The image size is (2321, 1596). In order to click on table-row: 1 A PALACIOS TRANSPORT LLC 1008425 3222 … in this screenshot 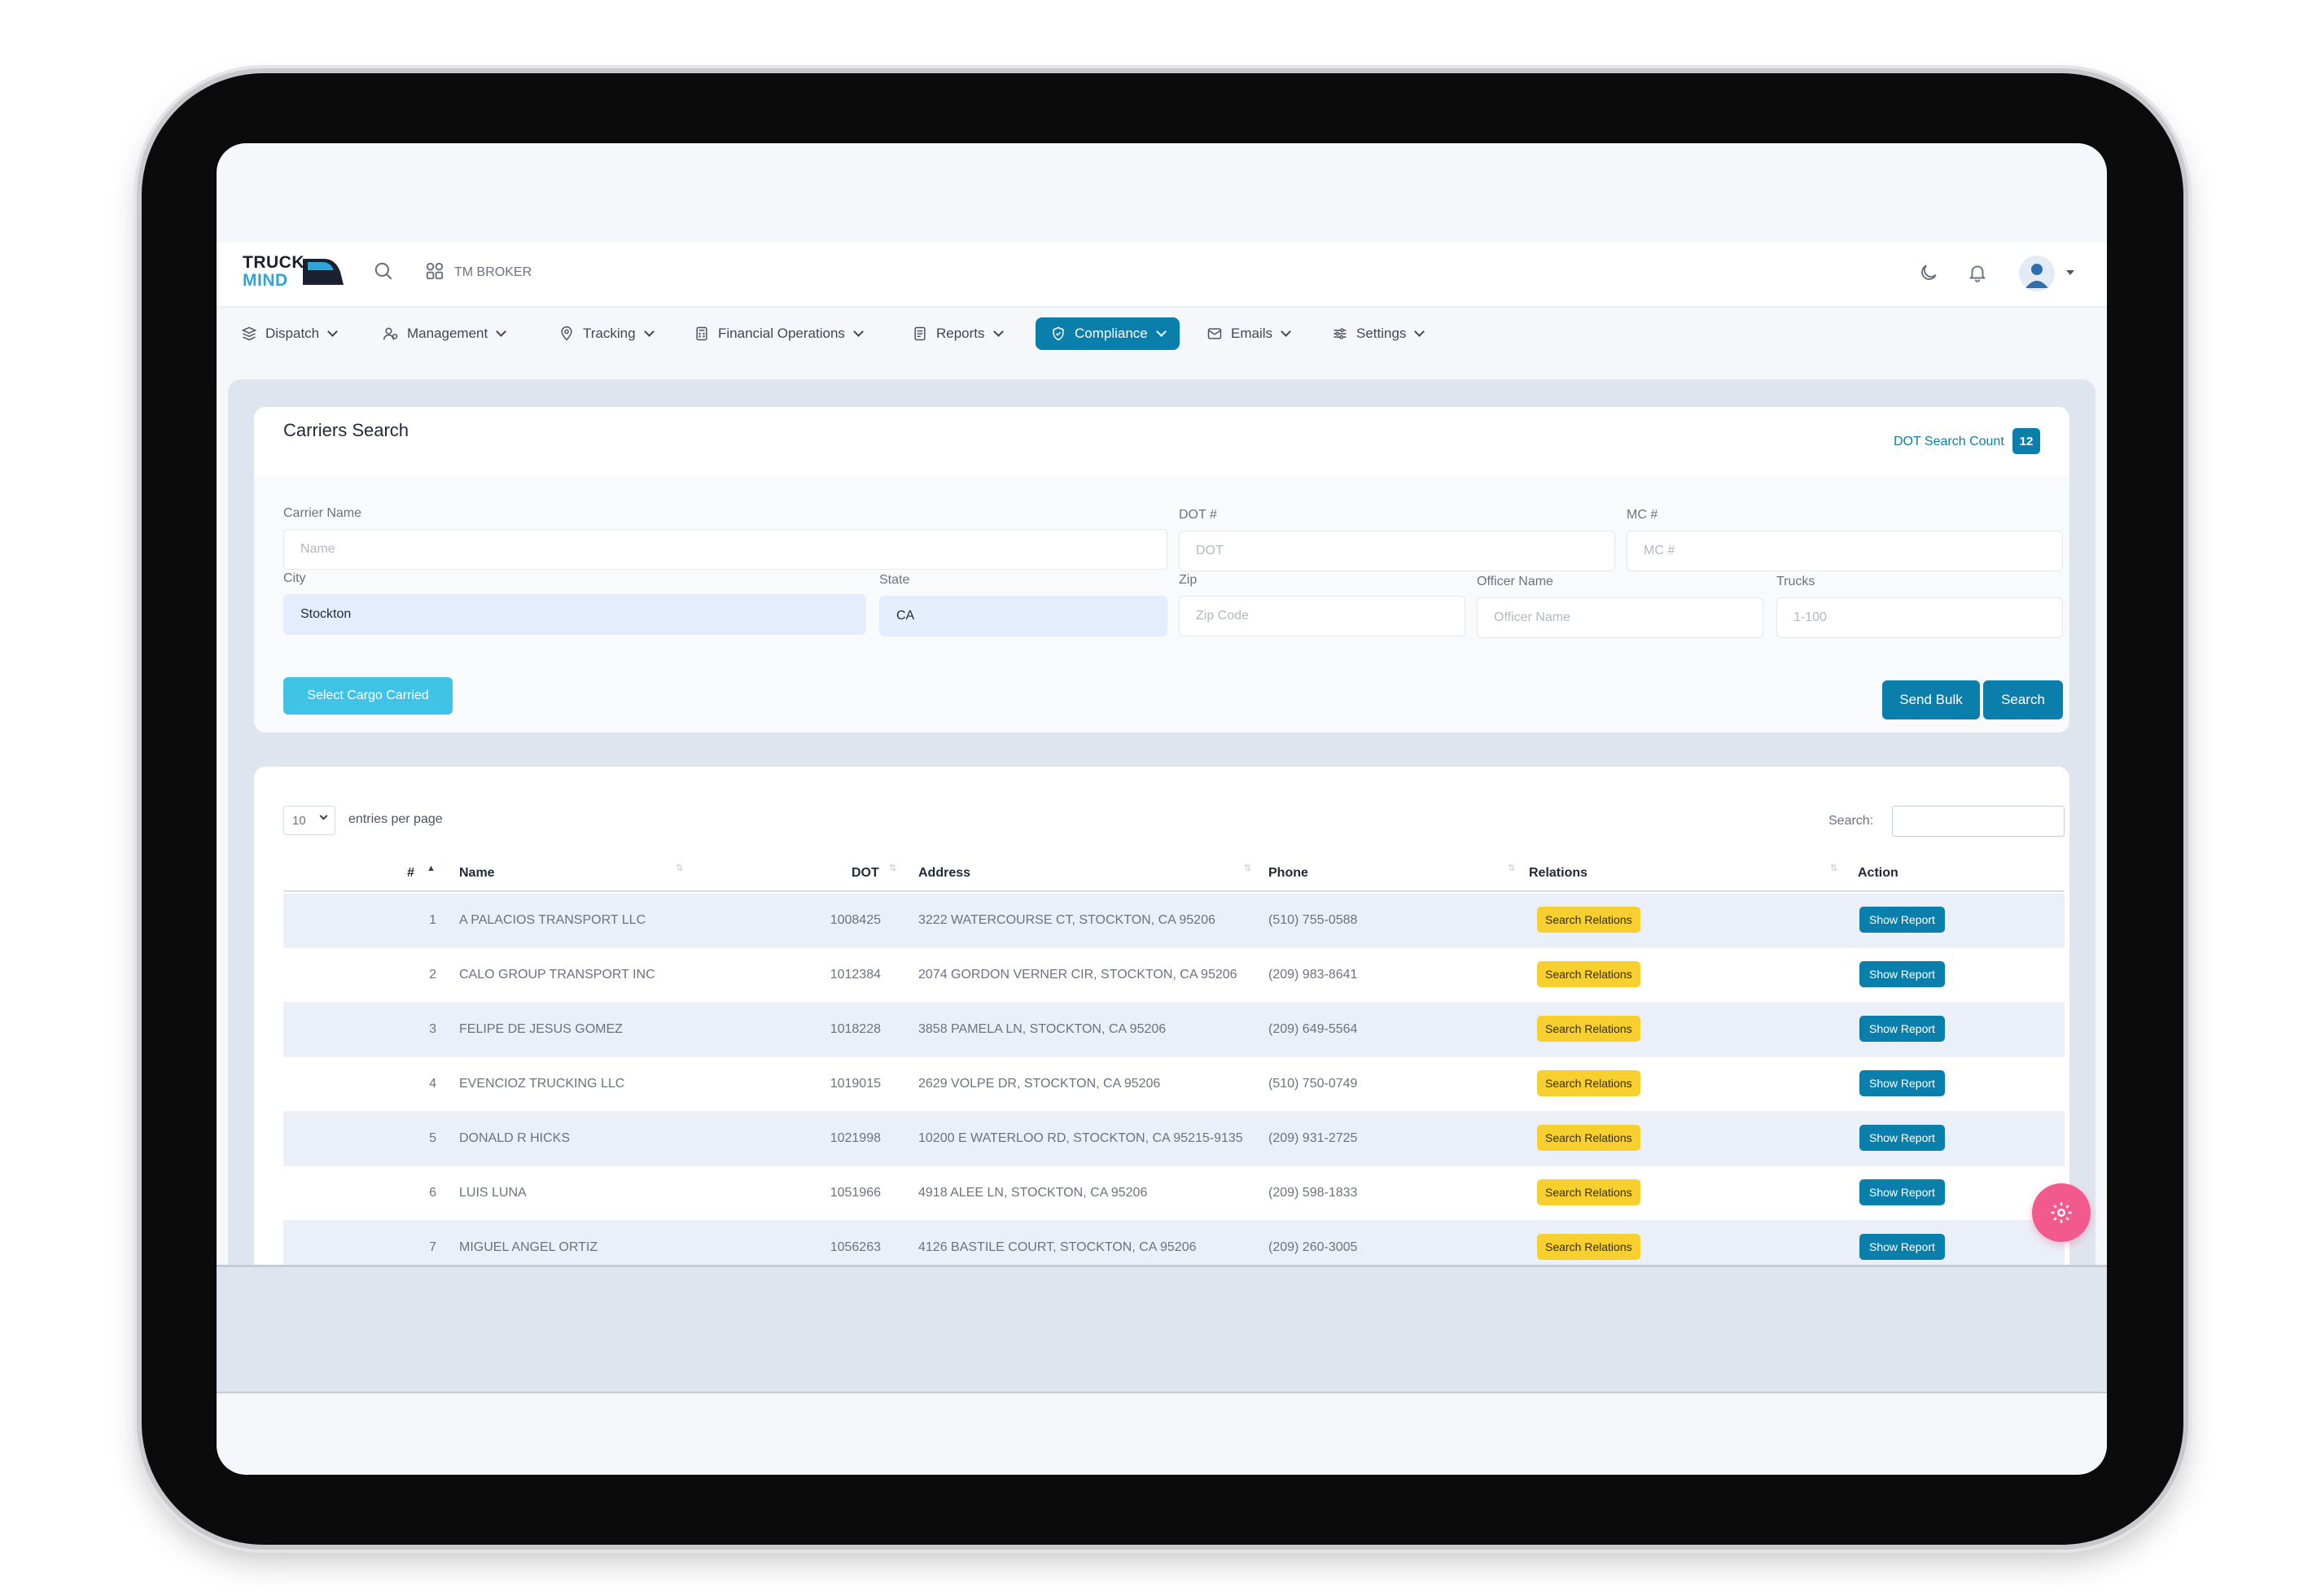, I will do `click(1174, 921)`.